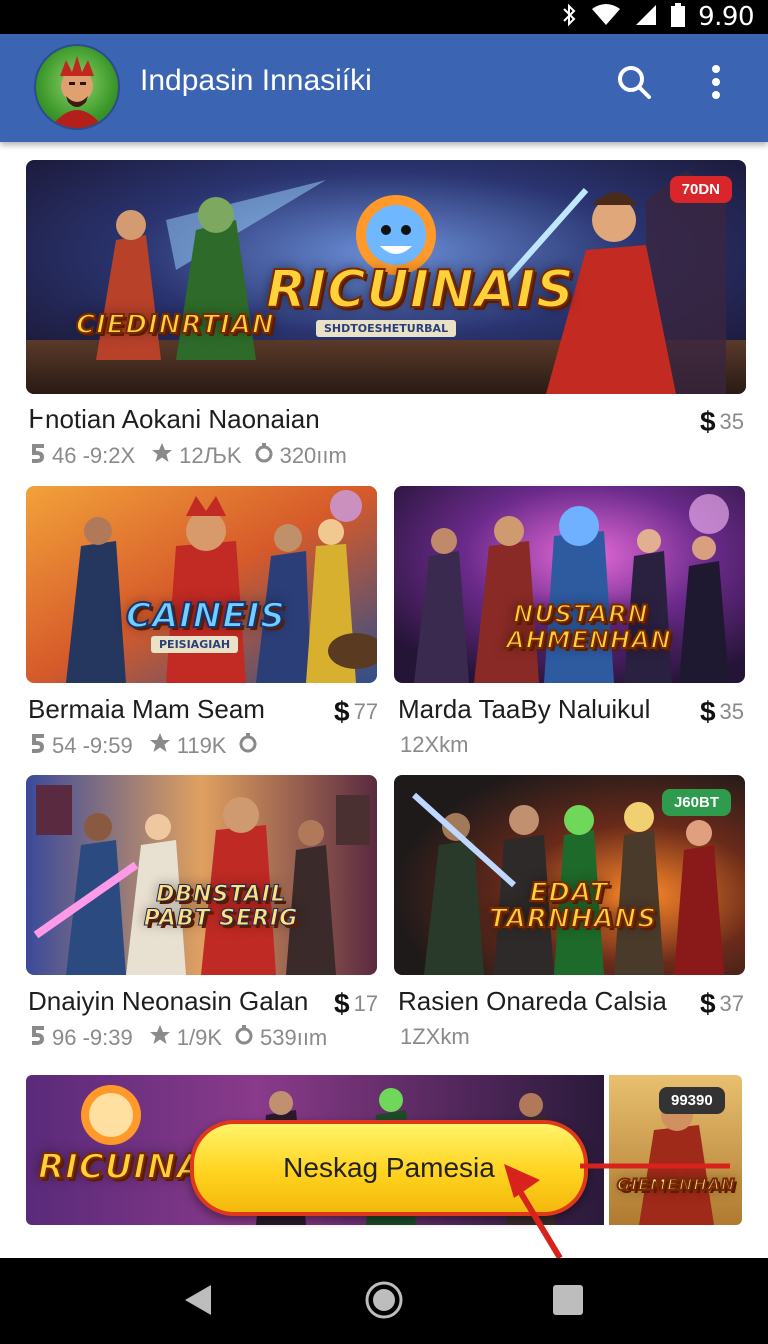 Image resolution: width=768 pixels, height=1344 pixels. What do you see at coordinates (356, 1003) in the screenshot?
I see `game-price: $17` at bounding box center [356, 1003].